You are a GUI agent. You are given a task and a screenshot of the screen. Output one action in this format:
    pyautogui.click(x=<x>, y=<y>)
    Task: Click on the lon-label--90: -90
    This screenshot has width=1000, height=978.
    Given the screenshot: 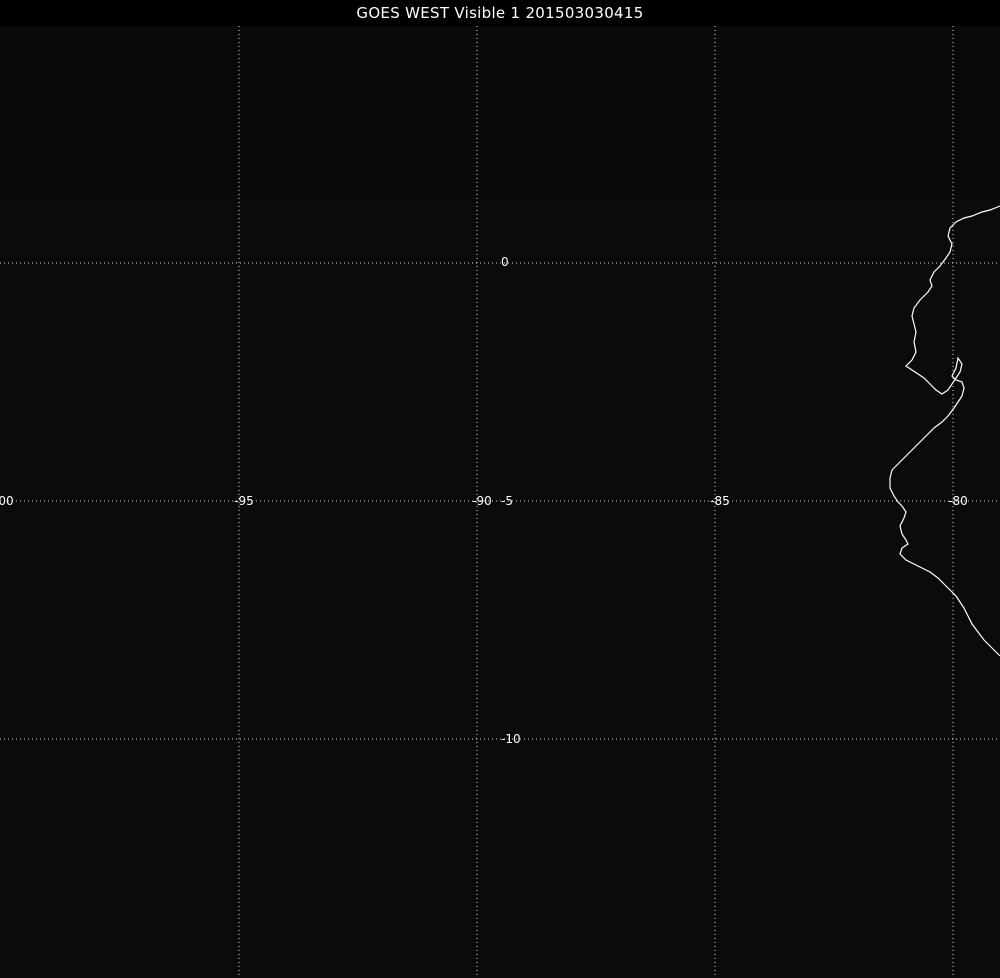 What is the action you would take?
    pyautogui.click(x=482, y=501)
    